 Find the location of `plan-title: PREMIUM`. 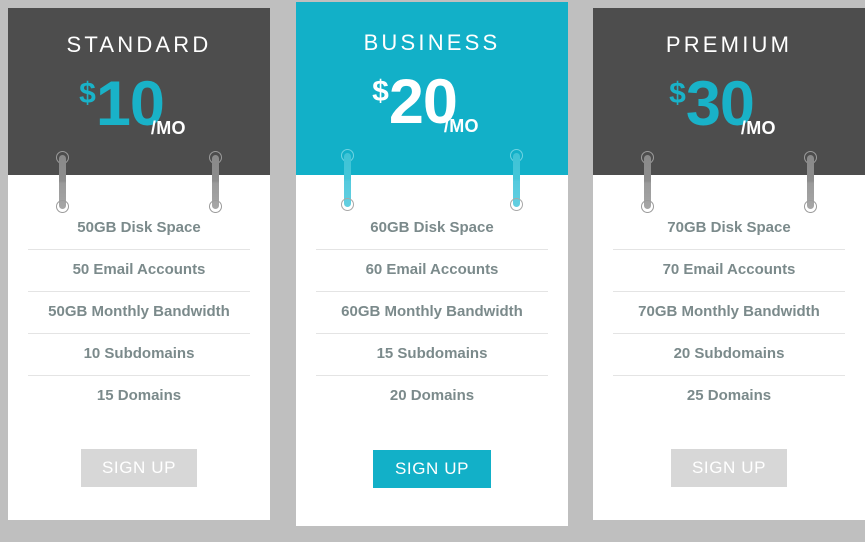

plan-title: PREMIUM is located at coordinates (729, 44).